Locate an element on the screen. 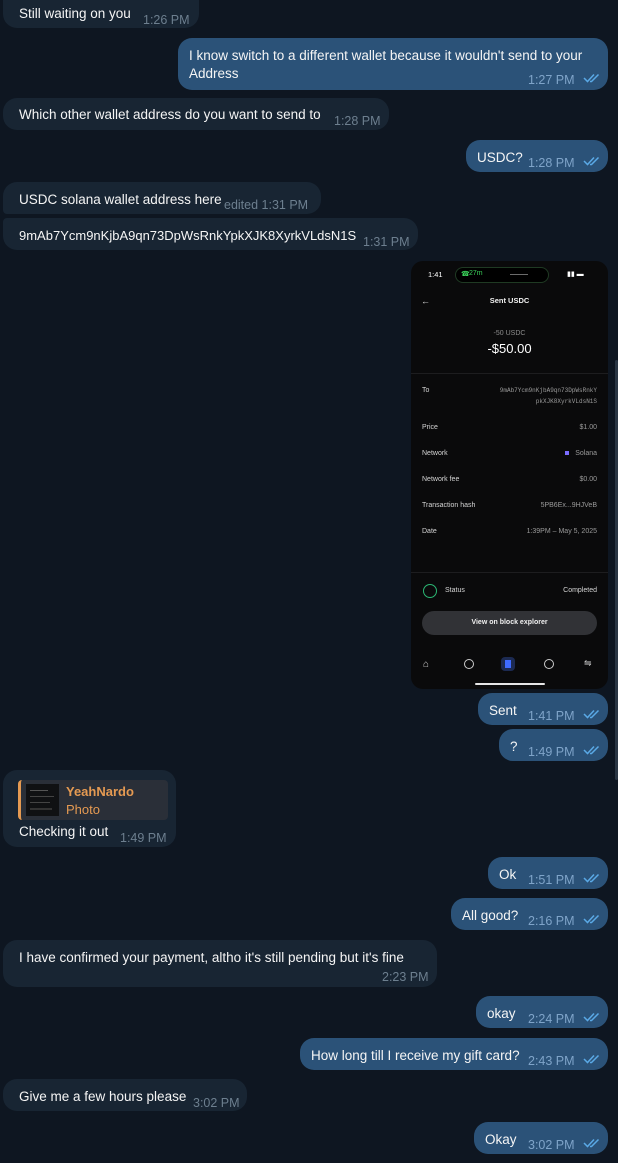 The height and width of the screenshot is (1163, 618). status-icon is located at coordinates (430, 591).